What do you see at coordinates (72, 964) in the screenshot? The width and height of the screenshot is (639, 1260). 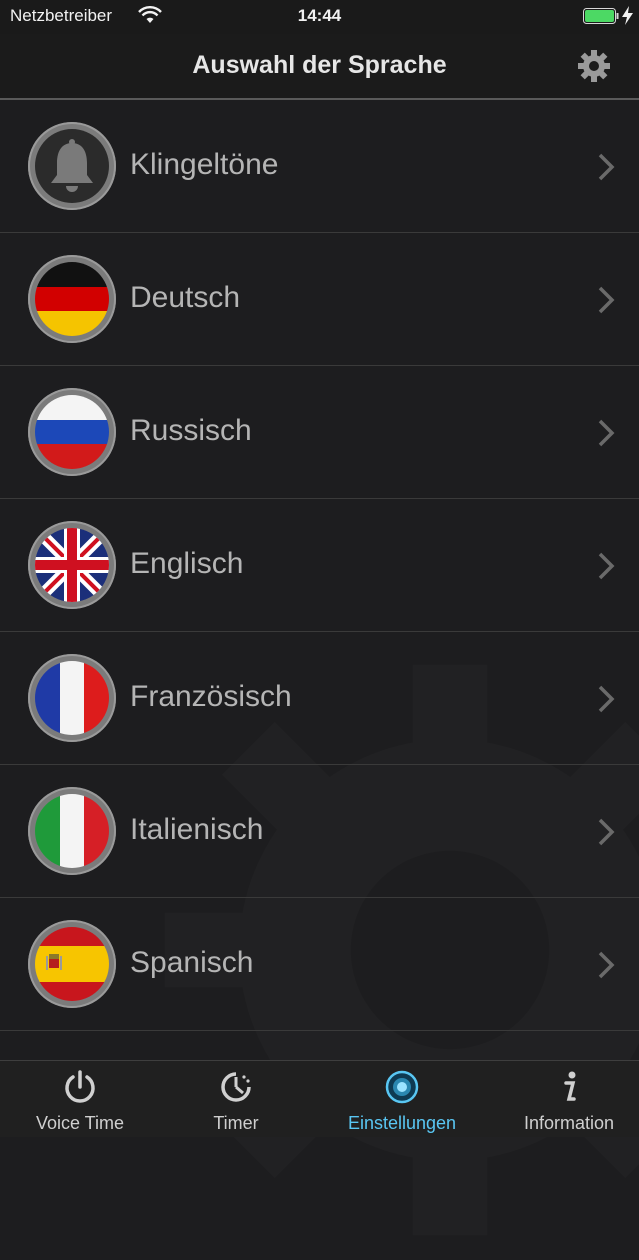 I see `spanish-flag-icon` at bounding box center [72, 964].